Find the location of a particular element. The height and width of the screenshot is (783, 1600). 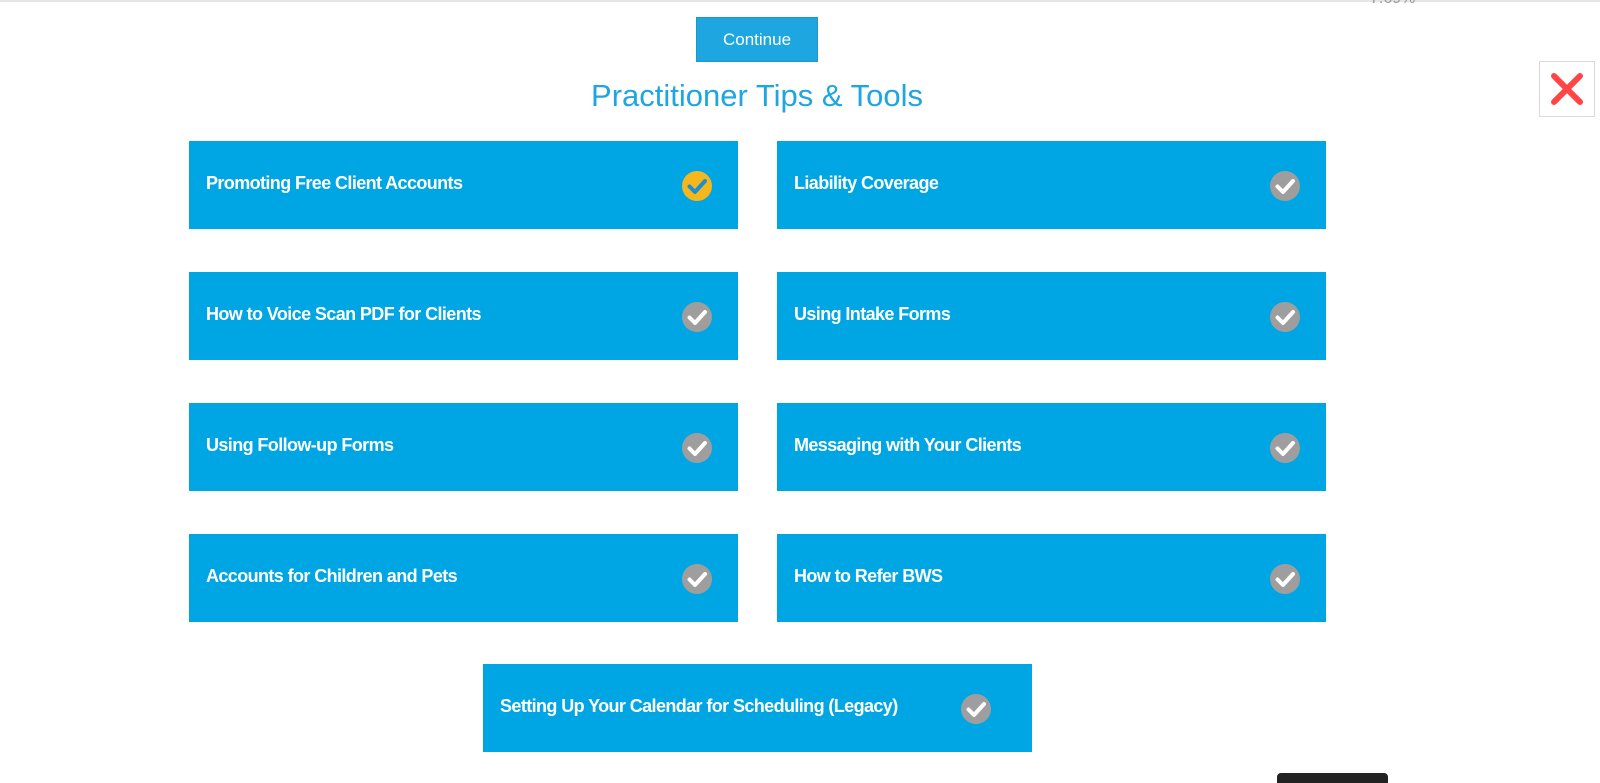

tile-label: How to Refer BWS is located at coordinates (868, 578).